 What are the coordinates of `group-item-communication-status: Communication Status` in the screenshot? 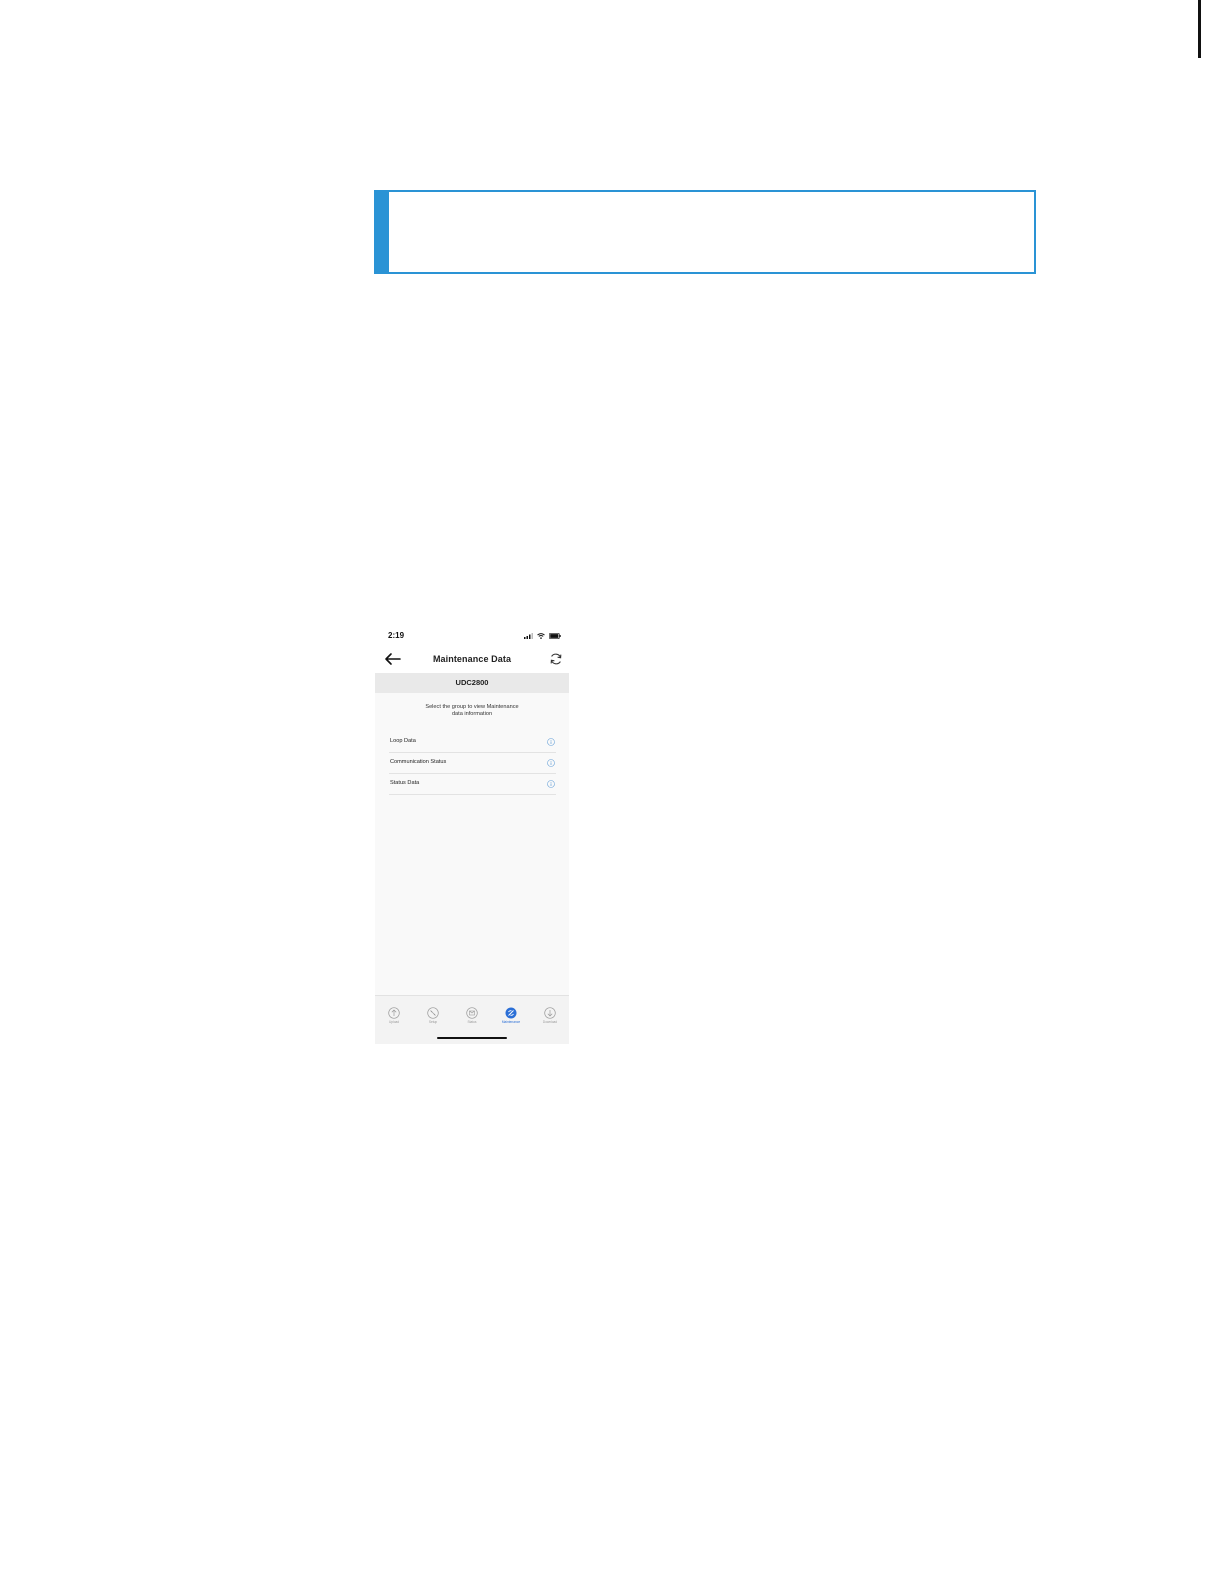 It's located at (472, 763).